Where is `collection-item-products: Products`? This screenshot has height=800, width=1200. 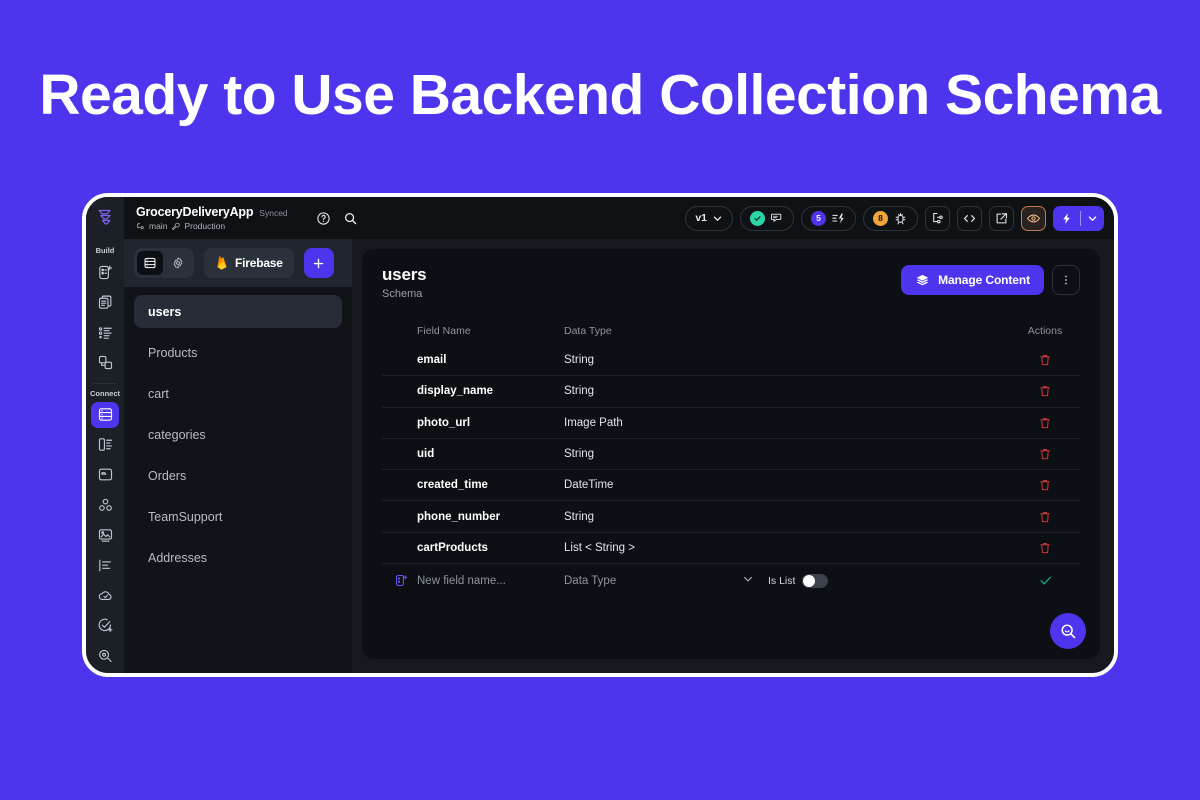 collection-item-products: Products is located at coordinates (238, 352).